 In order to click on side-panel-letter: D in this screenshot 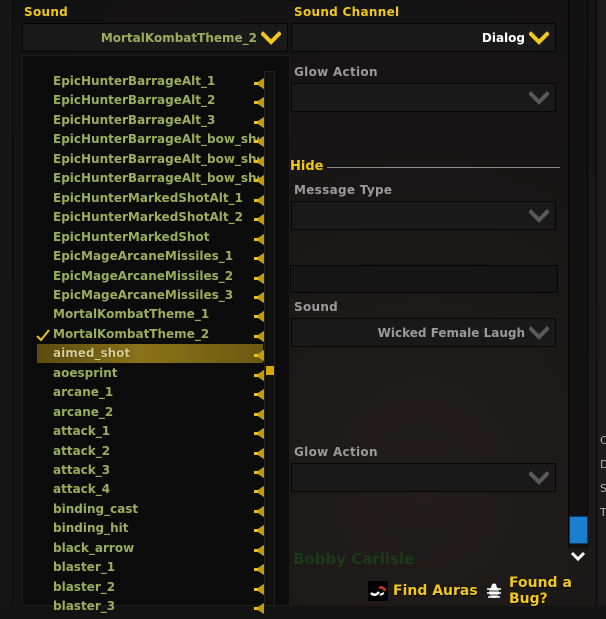, I will do `click(603, 464)`.